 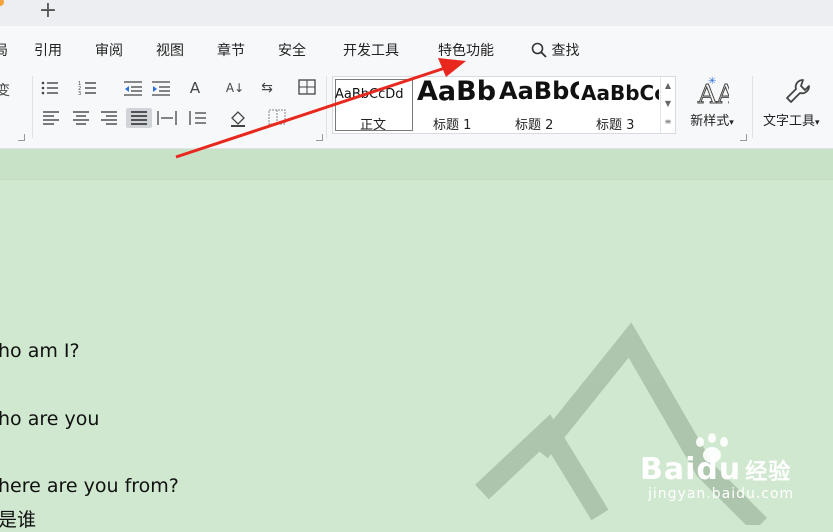 I want to click on document-page-top, so click(x=416, y=164).